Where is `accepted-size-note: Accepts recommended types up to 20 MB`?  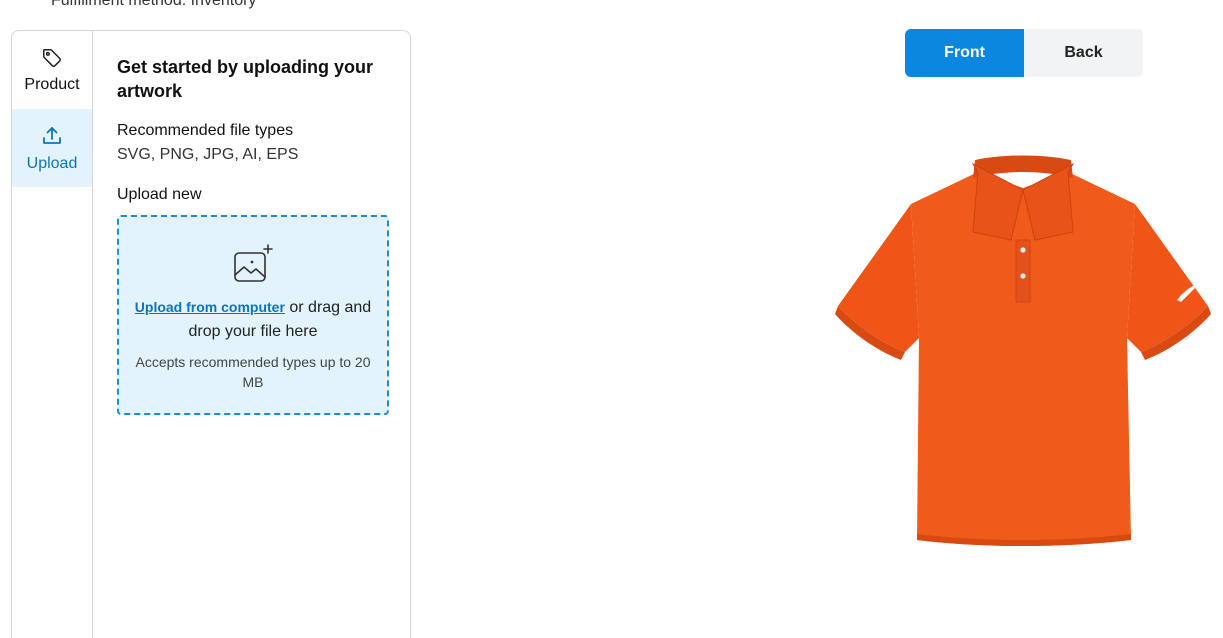 accepted-size-note: Accepts recommended types up to 20 MB is located at coordinates (253, 372).